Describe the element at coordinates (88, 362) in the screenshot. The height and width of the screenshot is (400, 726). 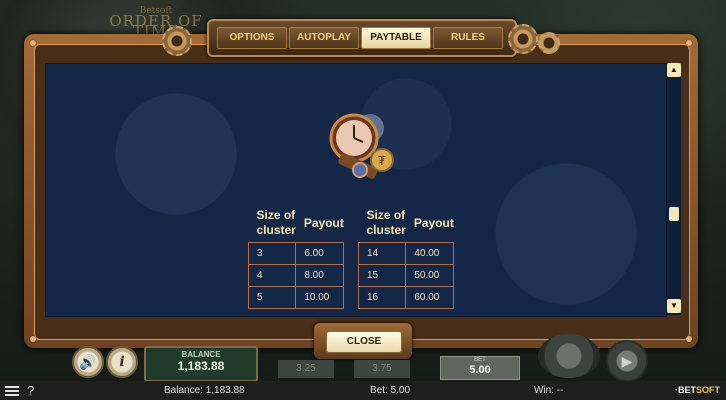
I see `sound-button: 🔊` at that location.